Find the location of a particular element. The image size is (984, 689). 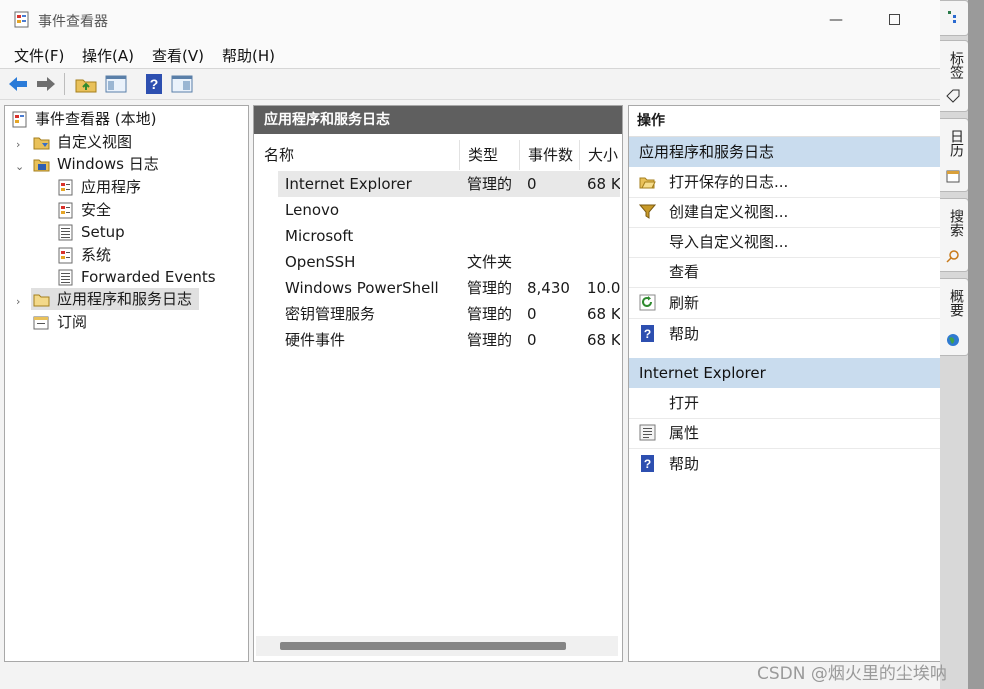

window-title: 事件查看器 is located at coordinates (73, 22).